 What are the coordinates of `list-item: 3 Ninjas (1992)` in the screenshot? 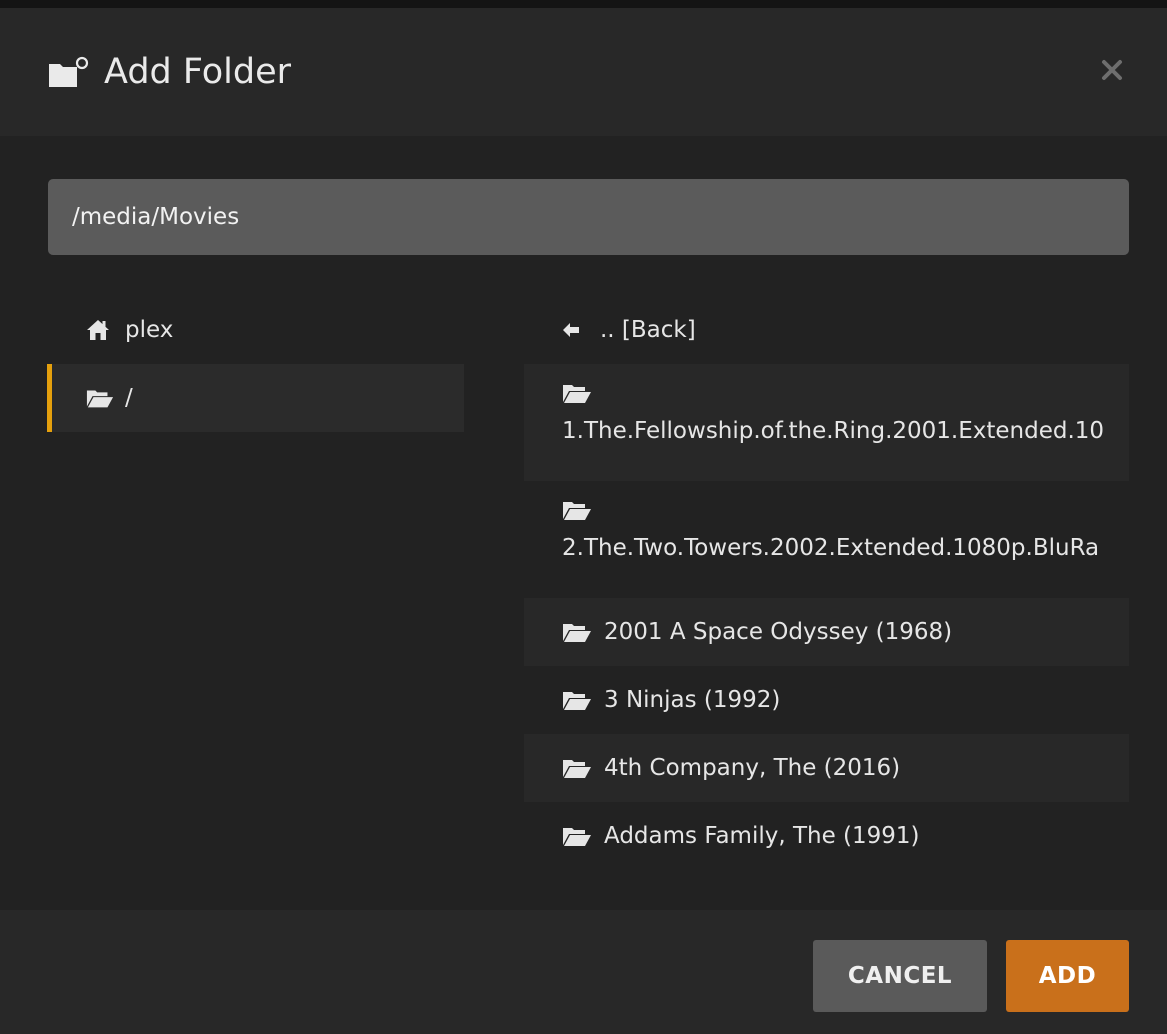 It's located at (826, 700).